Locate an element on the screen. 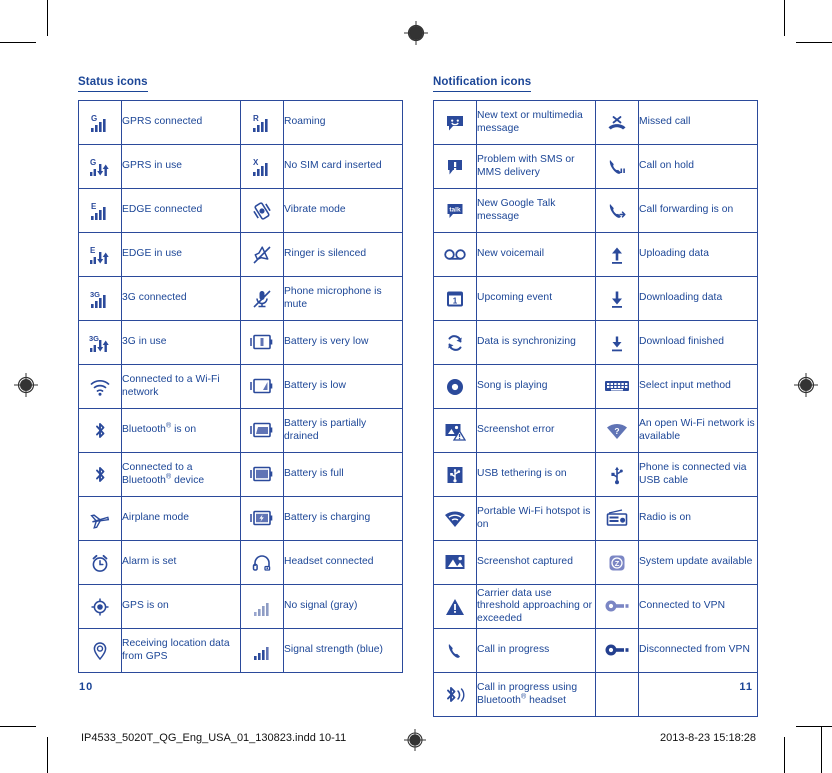  table-row: Airplane mode Battery is charging is located at coordinates (240, 518).